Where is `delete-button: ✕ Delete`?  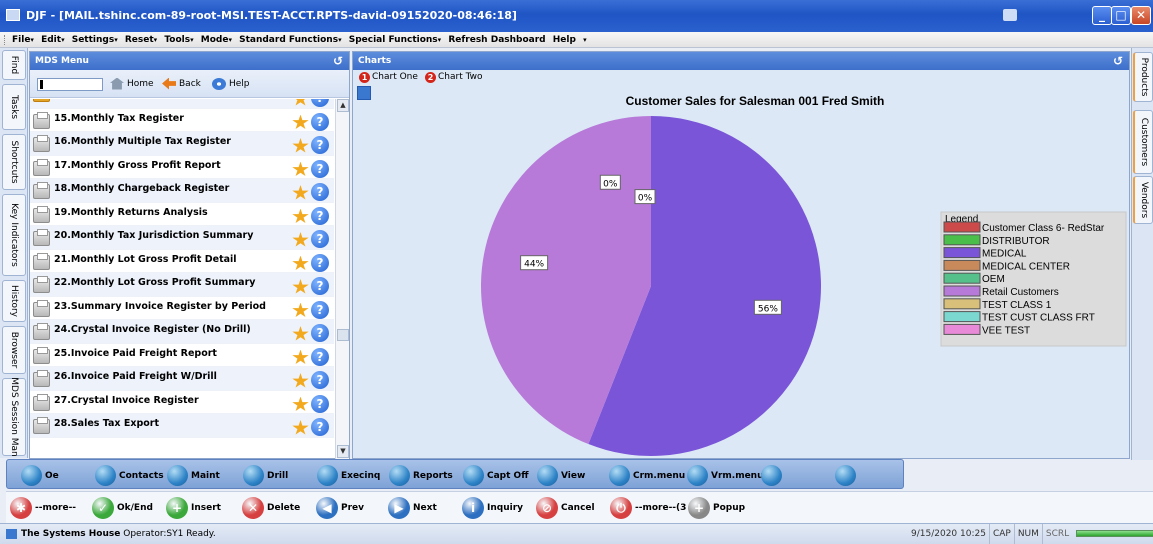
delete-button: ✕ Delete is located at coordinates (271, 508).